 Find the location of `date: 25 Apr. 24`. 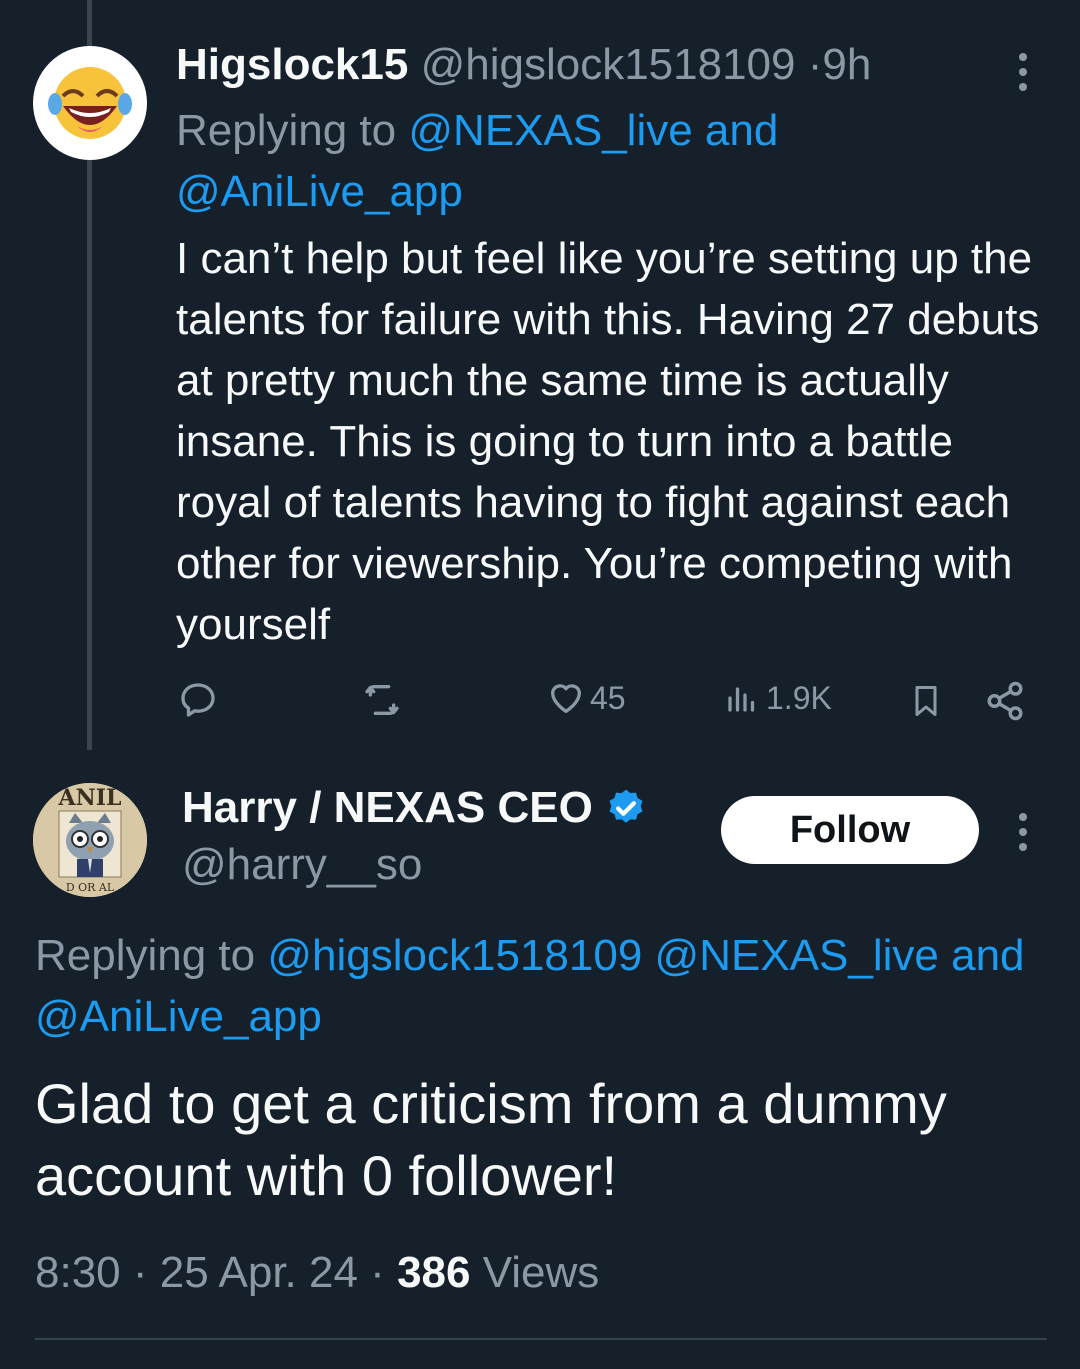

date: 25 Apr. 24 is located at coordinates (259, 1272).